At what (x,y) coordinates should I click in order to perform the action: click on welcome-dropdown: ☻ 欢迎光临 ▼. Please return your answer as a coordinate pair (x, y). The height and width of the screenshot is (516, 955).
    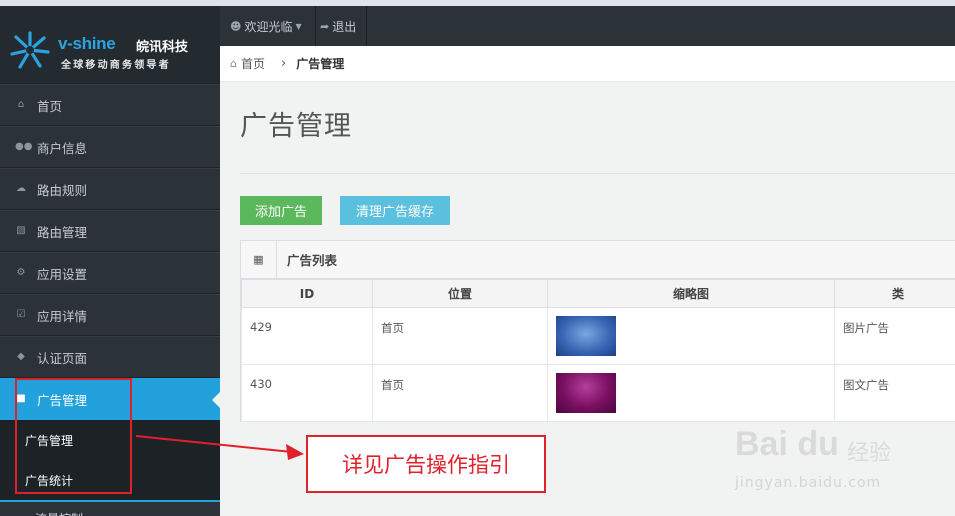
    Looking at the image, I should click on (268, 26).